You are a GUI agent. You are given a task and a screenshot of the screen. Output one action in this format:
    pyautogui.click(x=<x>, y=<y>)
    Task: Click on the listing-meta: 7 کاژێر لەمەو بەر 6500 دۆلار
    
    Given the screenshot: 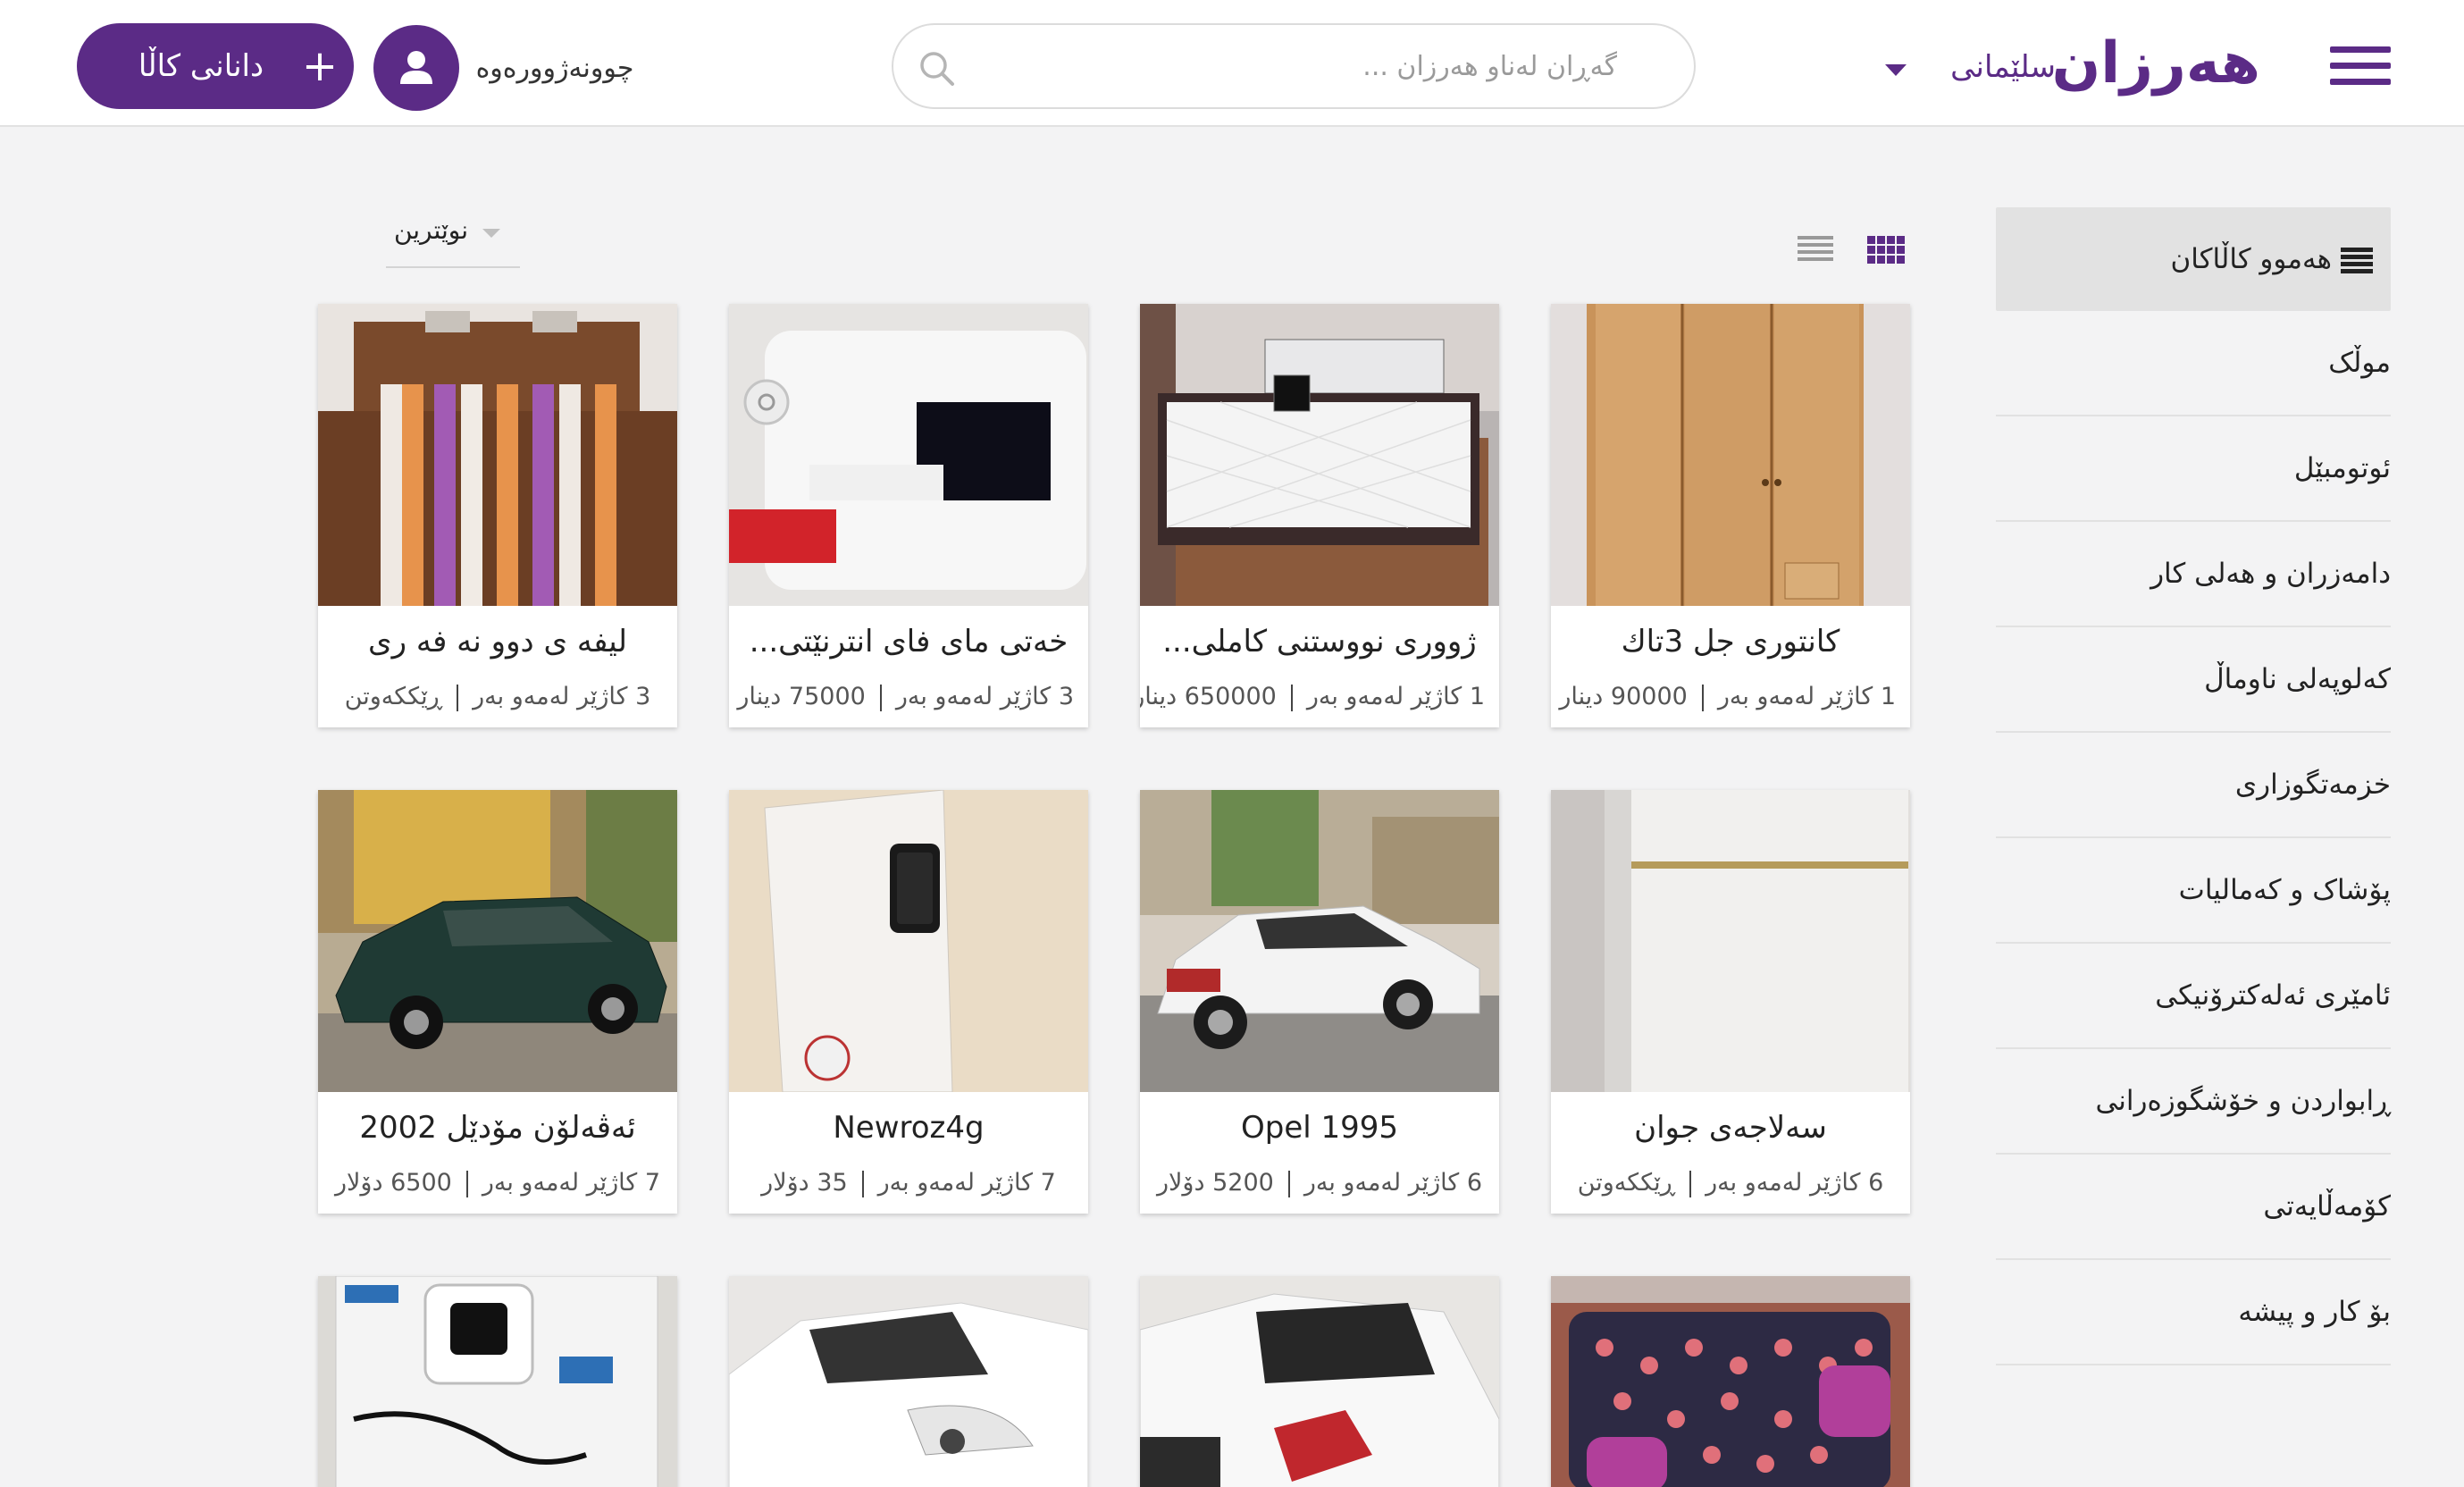 What is the action you would take?
    pyautogui.click(x=498, y=1183)
    